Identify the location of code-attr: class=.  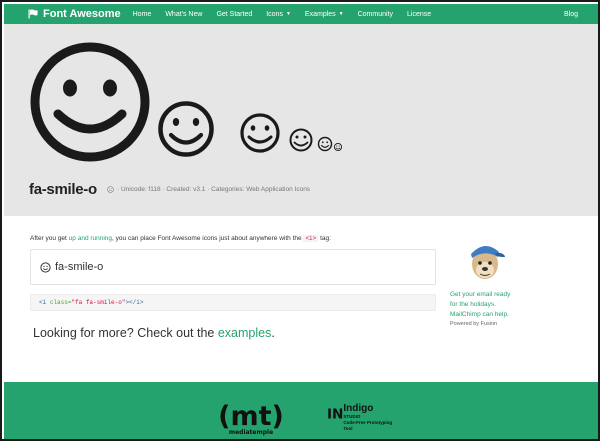
(60, 302).